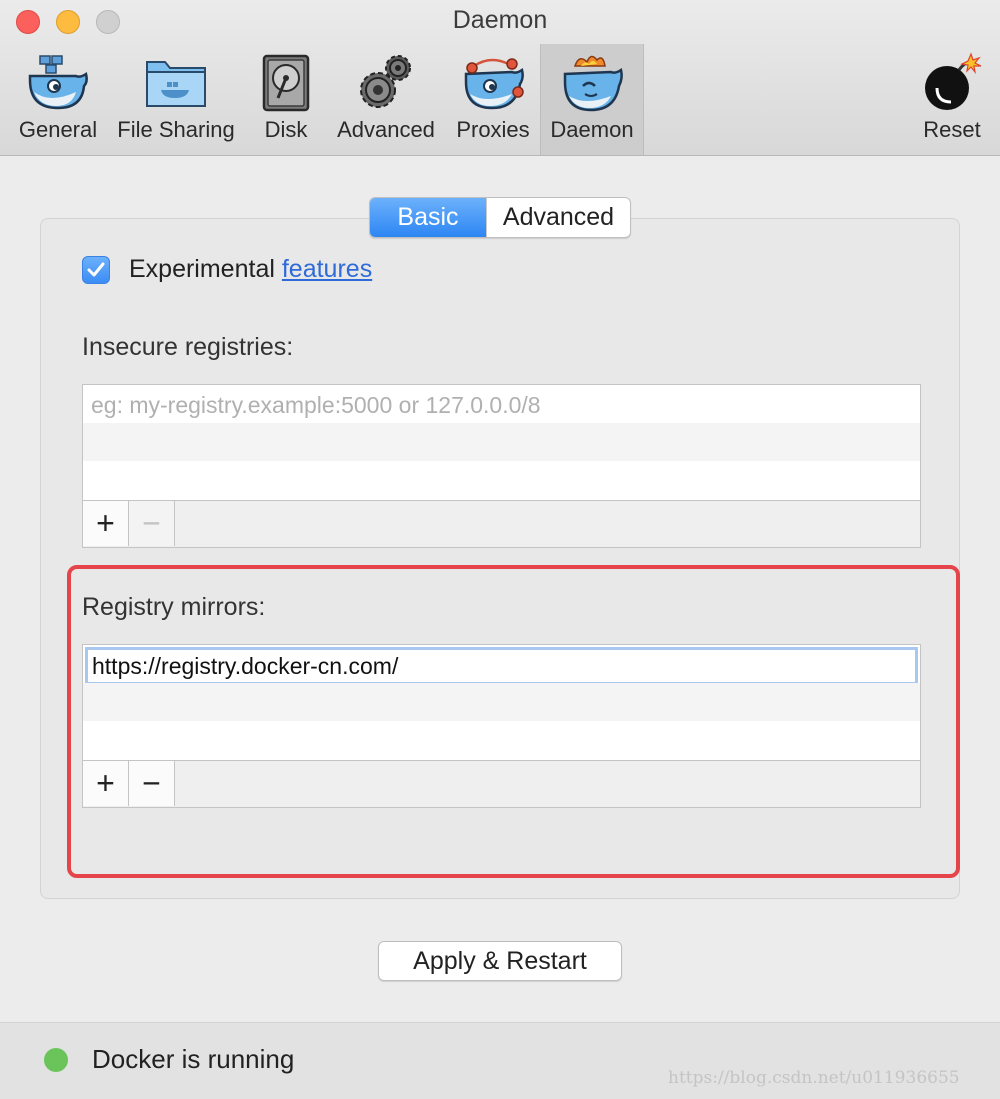 Image resolution: width=1000 pixels, height=1099 pixels. What do you see at coordinates (500, 961) in the screenshot?
I see `apply-restart-button: Apply & Restart` at bounding box center [500, 961].